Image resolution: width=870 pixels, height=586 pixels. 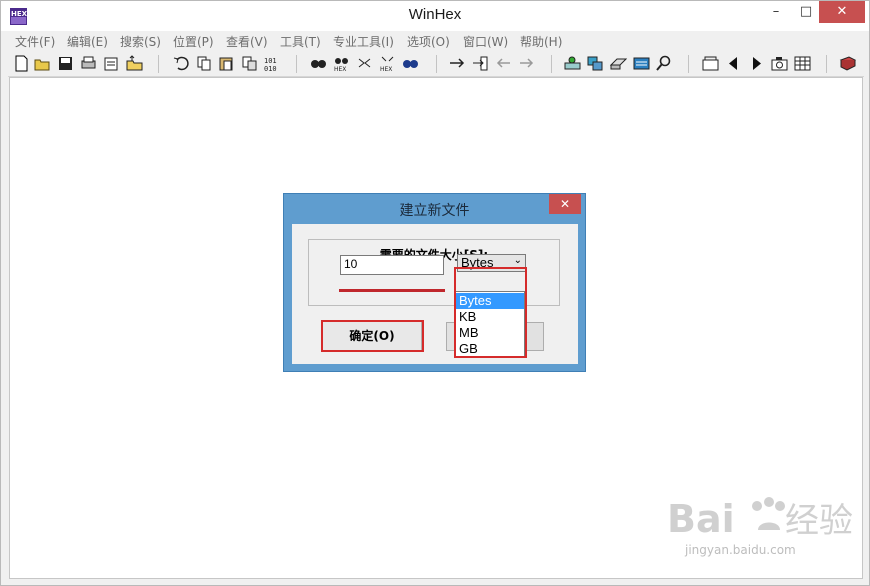 I want to click on maximize-button: □, so click(x=806, y=12).